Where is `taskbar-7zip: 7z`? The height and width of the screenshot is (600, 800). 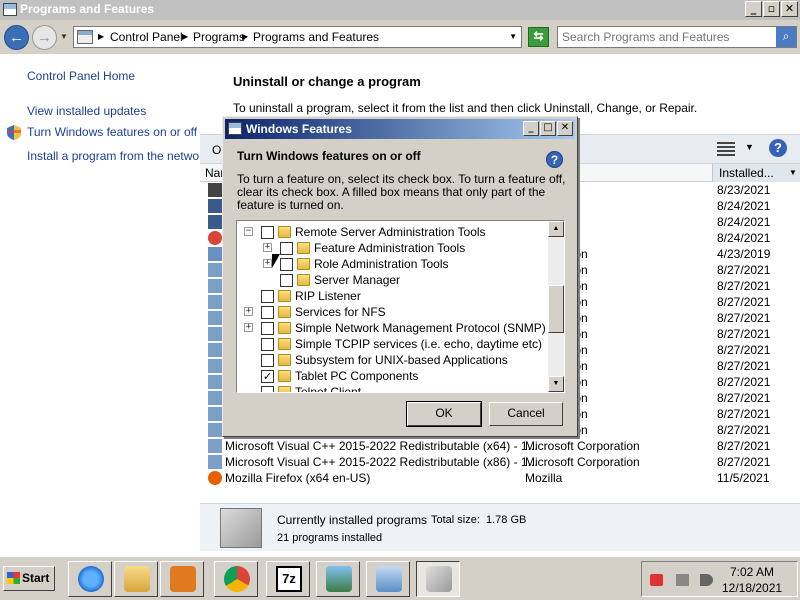 taskbar-7zip: 7z is located at coordinates (288, 579).